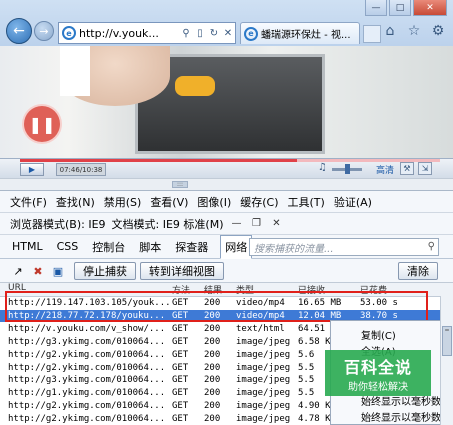 This screenshot has width=453, height=425. I want to click on menu-file: 文件(F), so click(28, 202).